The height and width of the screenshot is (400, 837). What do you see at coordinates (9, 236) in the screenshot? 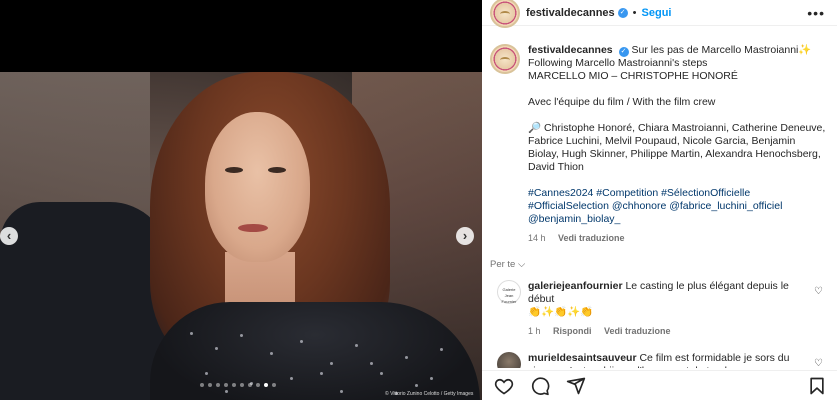
I see `previous-slide-button: ‹` at bounding box center [9, 236].